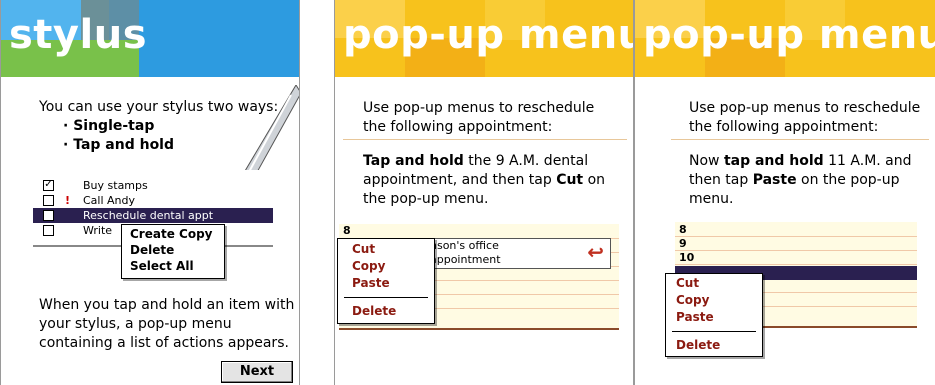 The width and height of the screenshot is (935, 385). What do you see at coordinates (153, 215) in the screenshot?
I see `task-row-selected: Reschedule dental appt` at bounding box center [153, 215].